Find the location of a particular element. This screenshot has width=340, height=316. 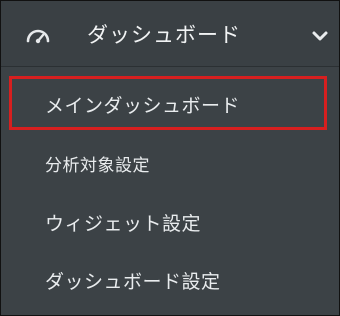

dashboard-menu-label: ダッシュボード is located at coordinates (164, 35).